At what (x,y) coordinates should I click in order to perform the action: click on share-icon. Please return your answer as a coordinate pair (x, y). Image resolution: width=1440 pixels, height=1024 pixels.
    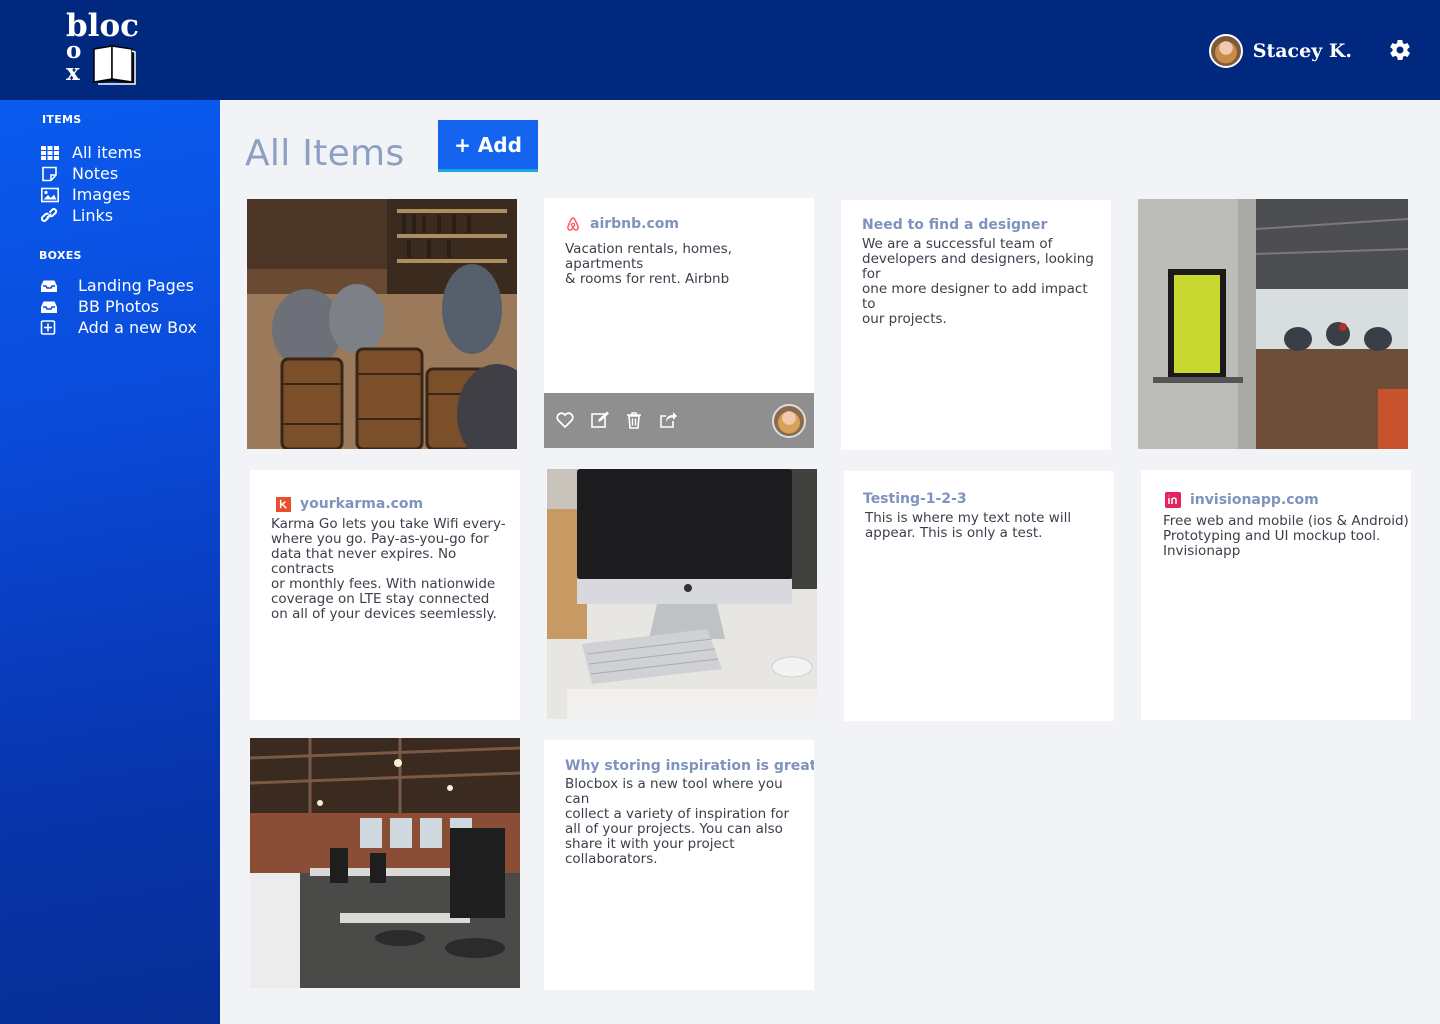
    Looking at the image, I should click on (668, 420).